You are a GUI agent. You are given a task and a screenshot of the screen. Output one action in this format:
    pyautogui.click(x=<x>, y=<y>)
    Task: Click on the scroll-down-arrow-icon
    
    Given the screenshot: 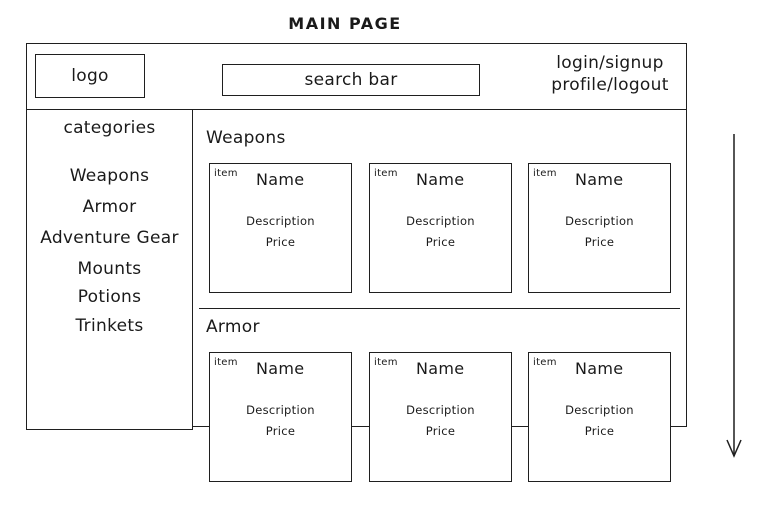 What is the action you would take?
    pyautogui.click(x=734, y=296)
    